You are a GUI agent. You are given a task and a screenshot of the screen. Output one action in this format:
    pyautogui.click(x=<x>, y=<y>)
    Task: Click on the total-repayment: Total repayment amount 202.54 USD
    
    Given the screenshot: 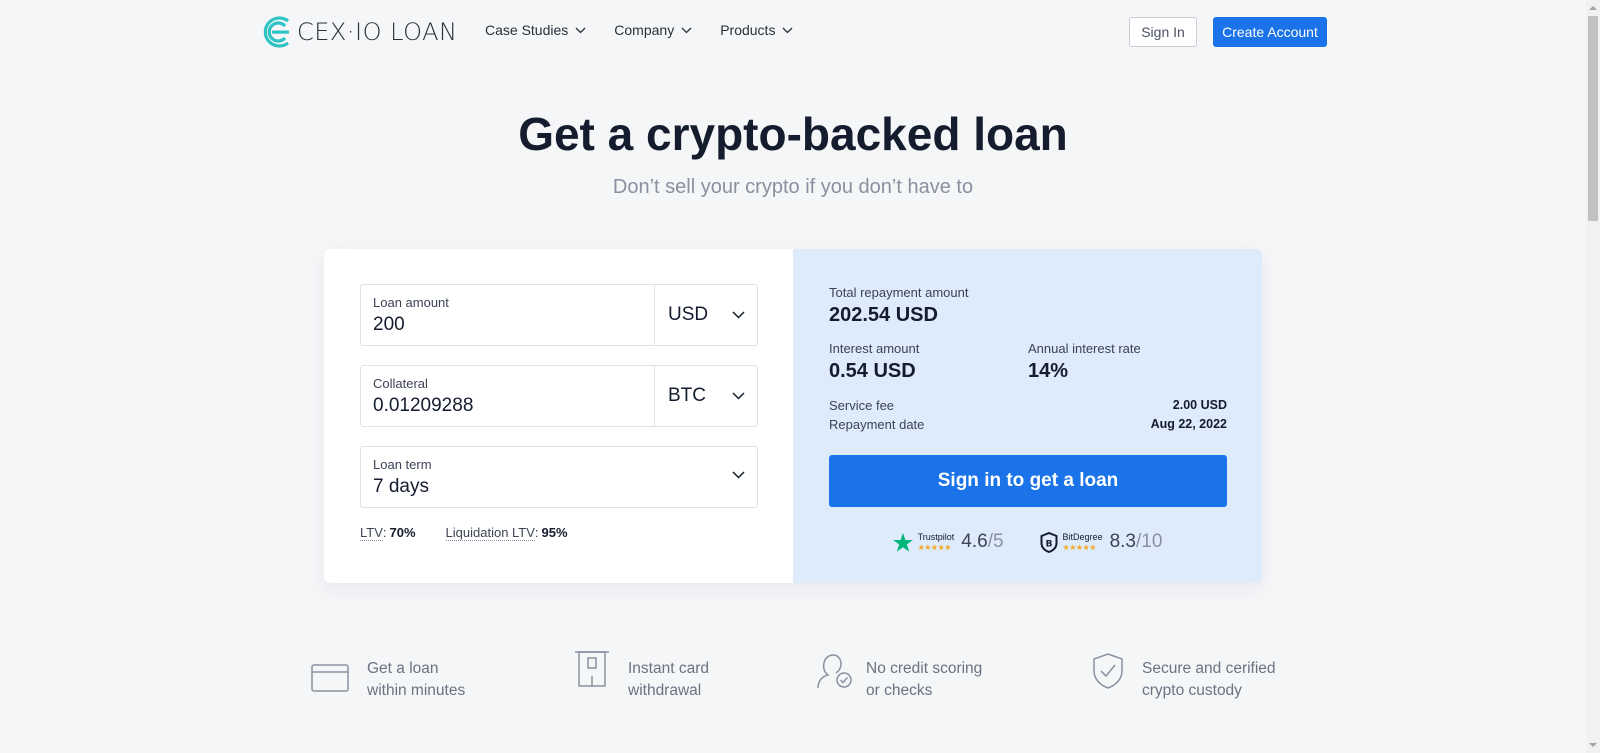 What is the action you would take?
    pyautogui.click(x=898, y=306)
    